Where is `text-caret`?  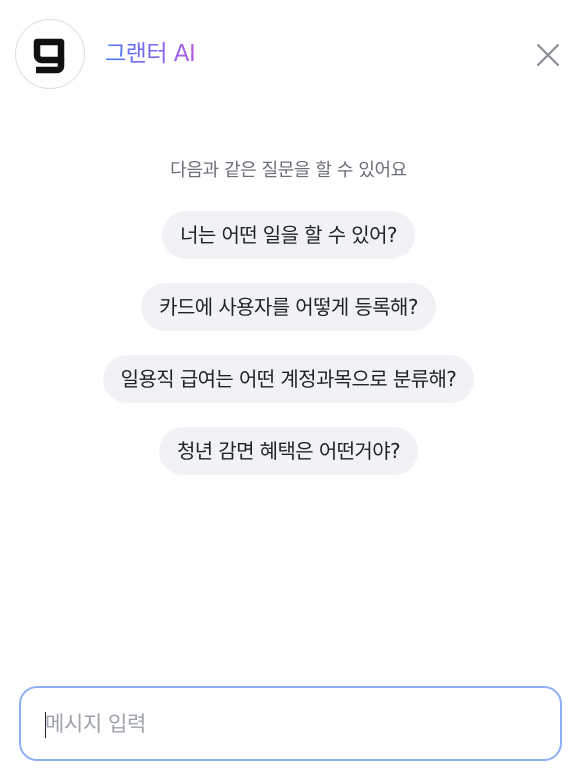 text-caret is located at coordinates (45, 725).